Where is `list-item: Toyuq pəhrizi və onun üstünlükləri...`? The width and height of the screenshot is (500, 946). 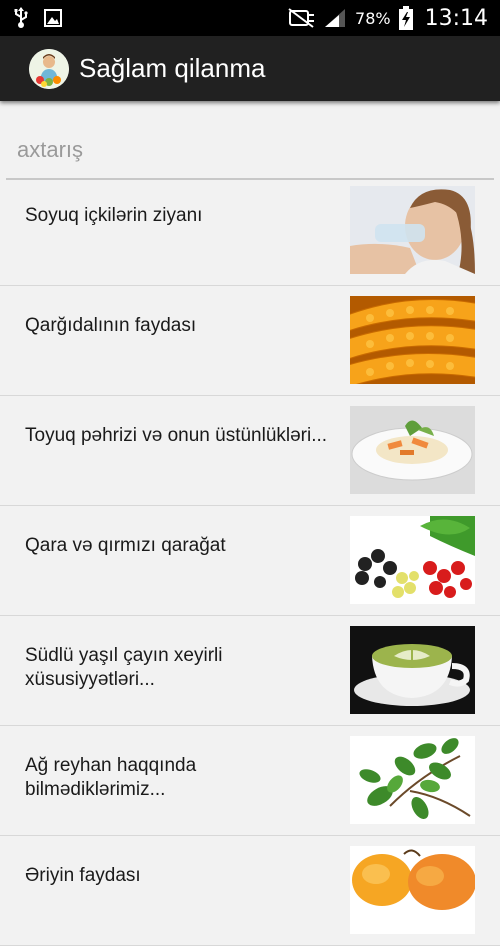
list-item: Toyuq pəhrizi və onun üstünlükləri... is located at coordinates (250, 451).